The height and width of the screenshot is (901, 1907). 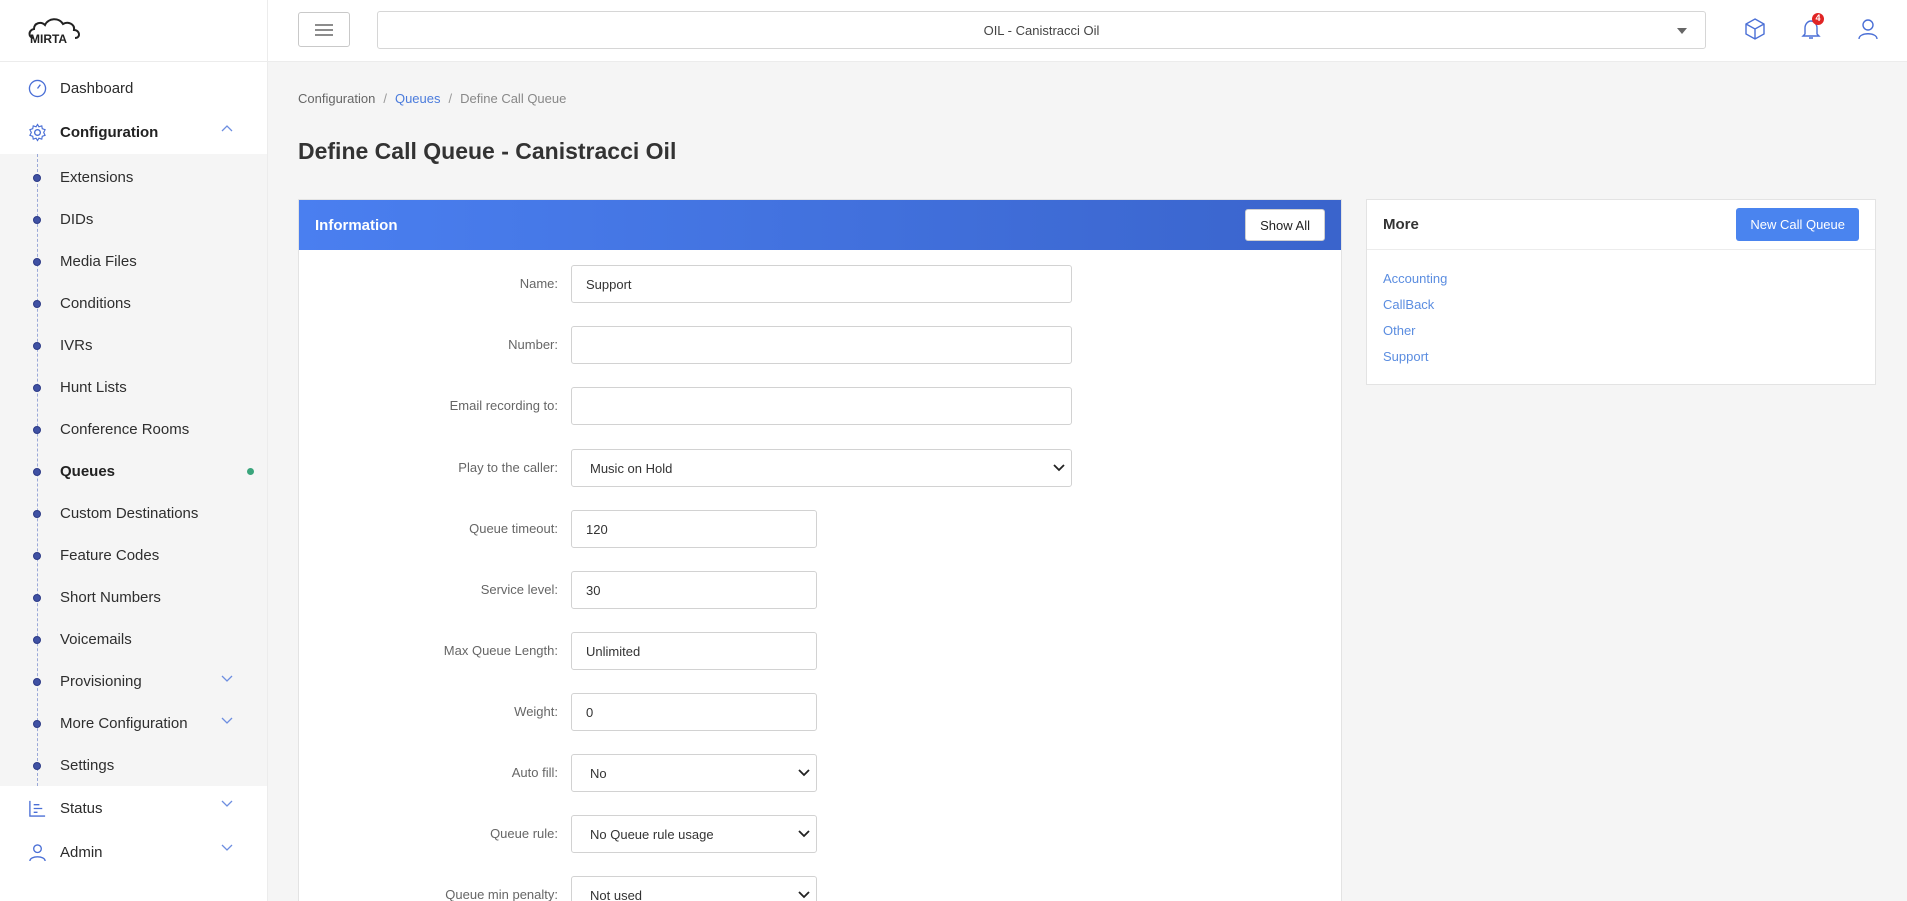 I want to click on sidebar-item-label: Configuration, so click(x=109, y=132).